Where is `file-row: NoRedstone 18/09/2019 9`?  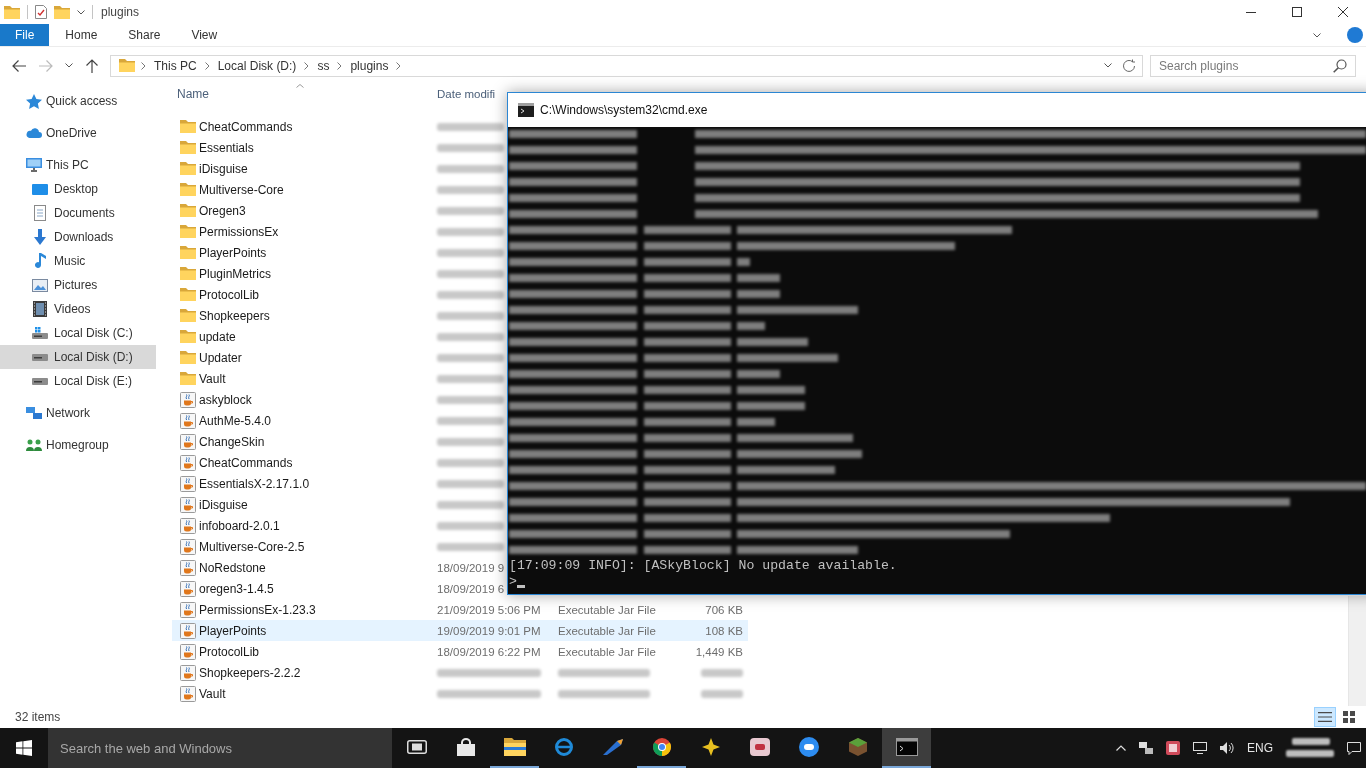
file-row: NoRedstone 18/09/2019 9 is located at coordinates (339, 567).